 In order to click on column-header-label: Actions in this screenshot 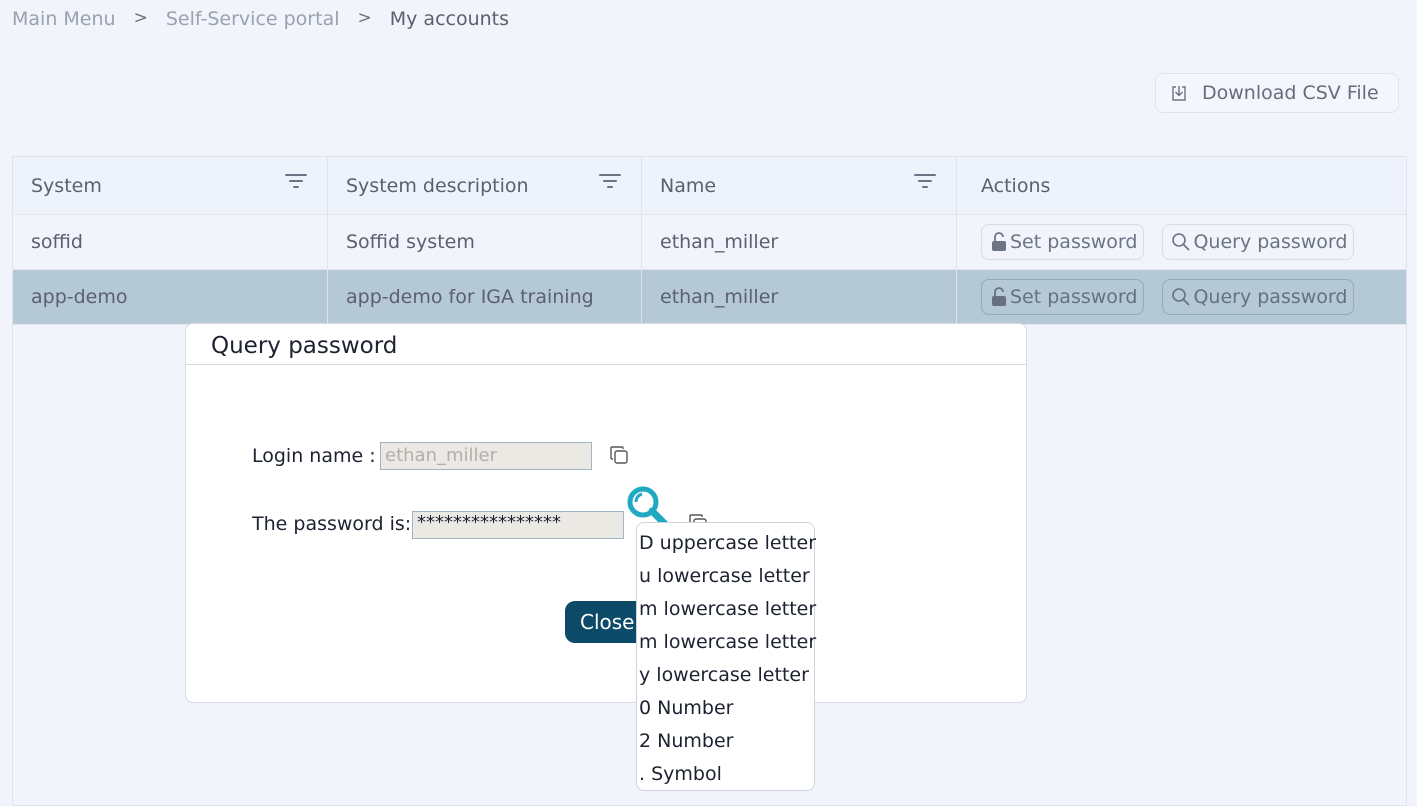, I will do `click(1016, 185)`.